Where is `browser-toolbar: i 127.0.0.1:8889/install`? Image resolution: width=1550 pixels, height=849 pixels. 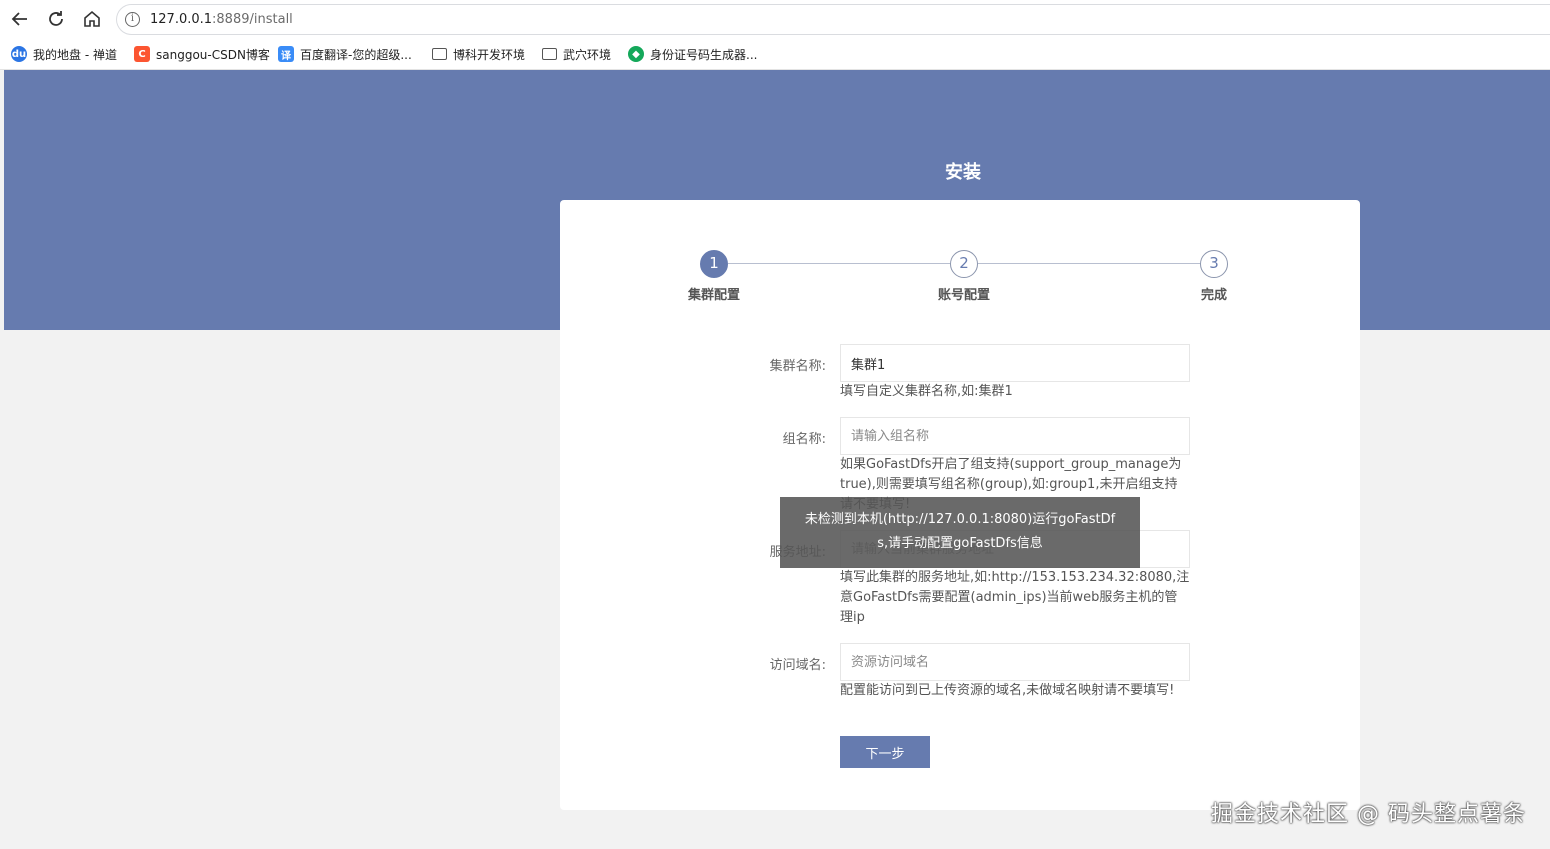
browser-toolbar: i 127.0.0.1:8889/install is located at coordinates (775, 19).